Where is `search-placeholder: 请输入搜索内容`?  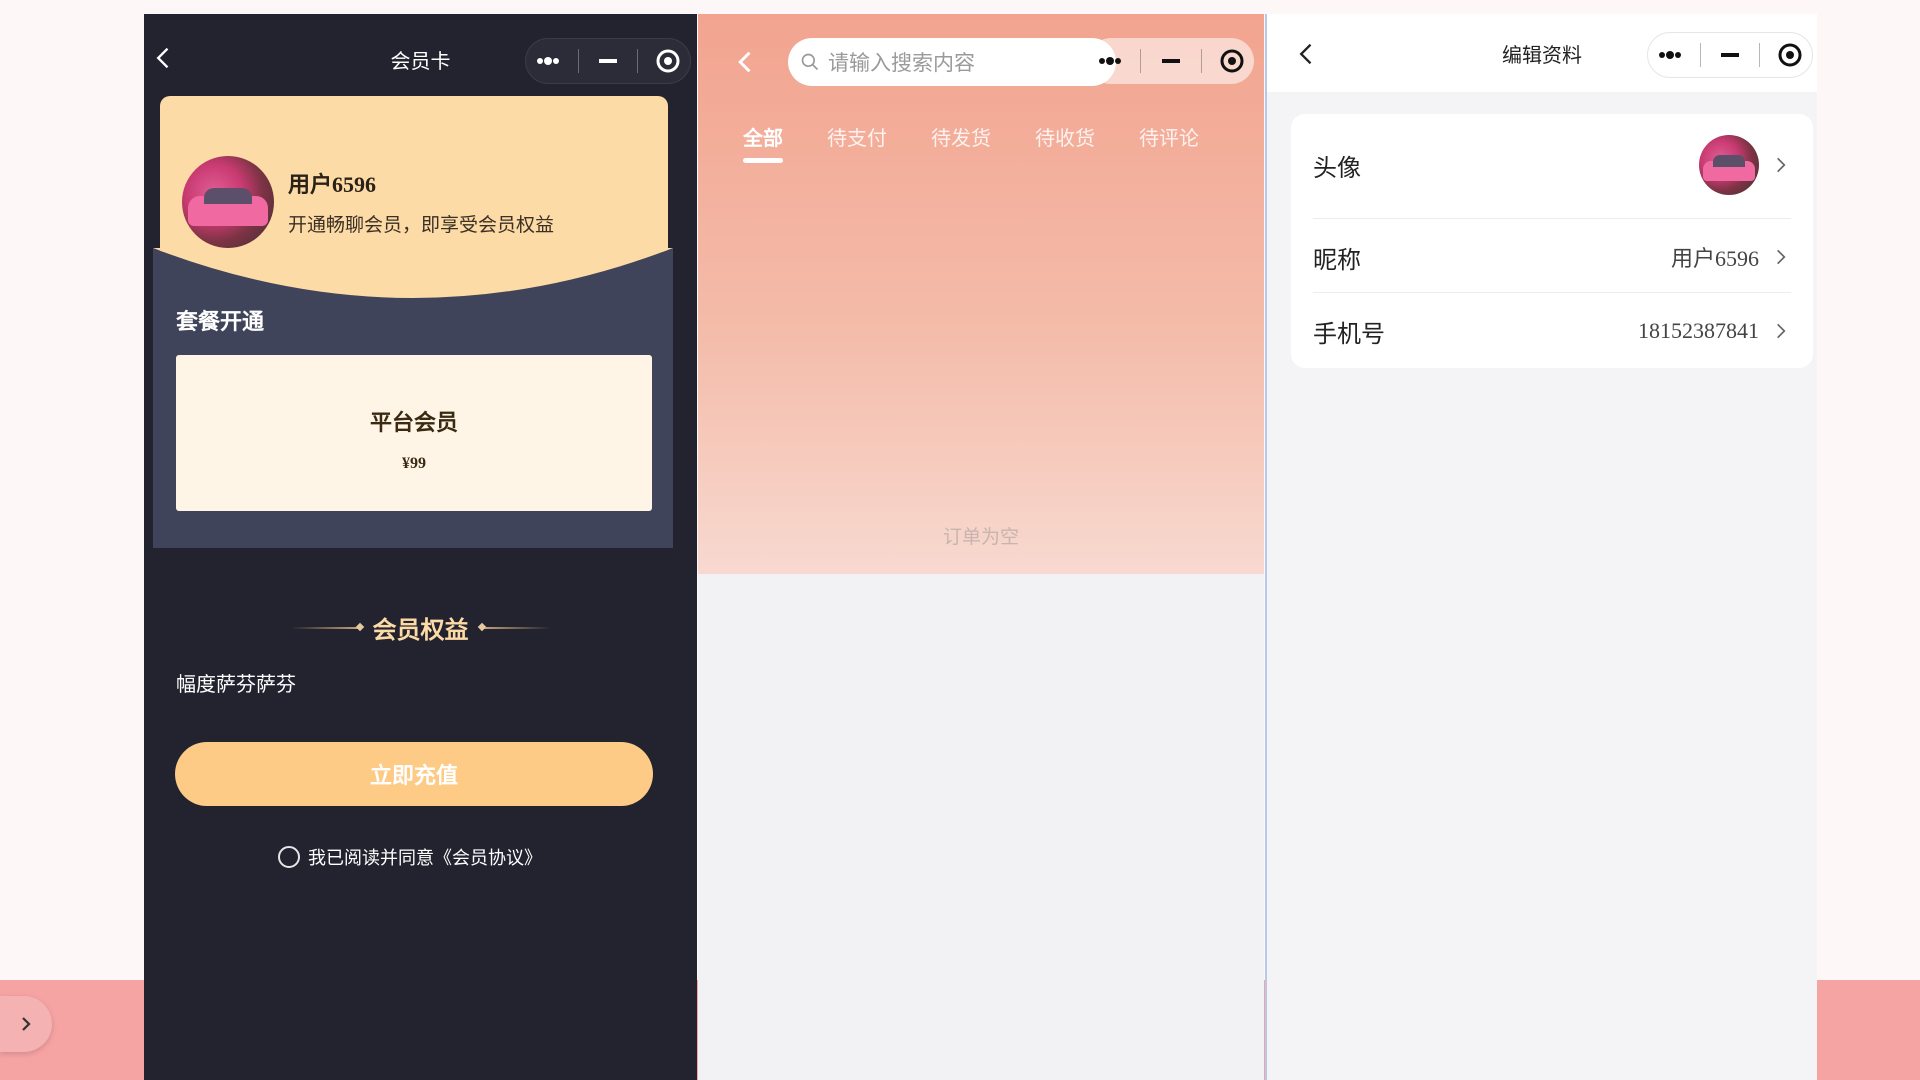 search-placeholder: 请输入搜索内容 is located at coordinates (901, 63).